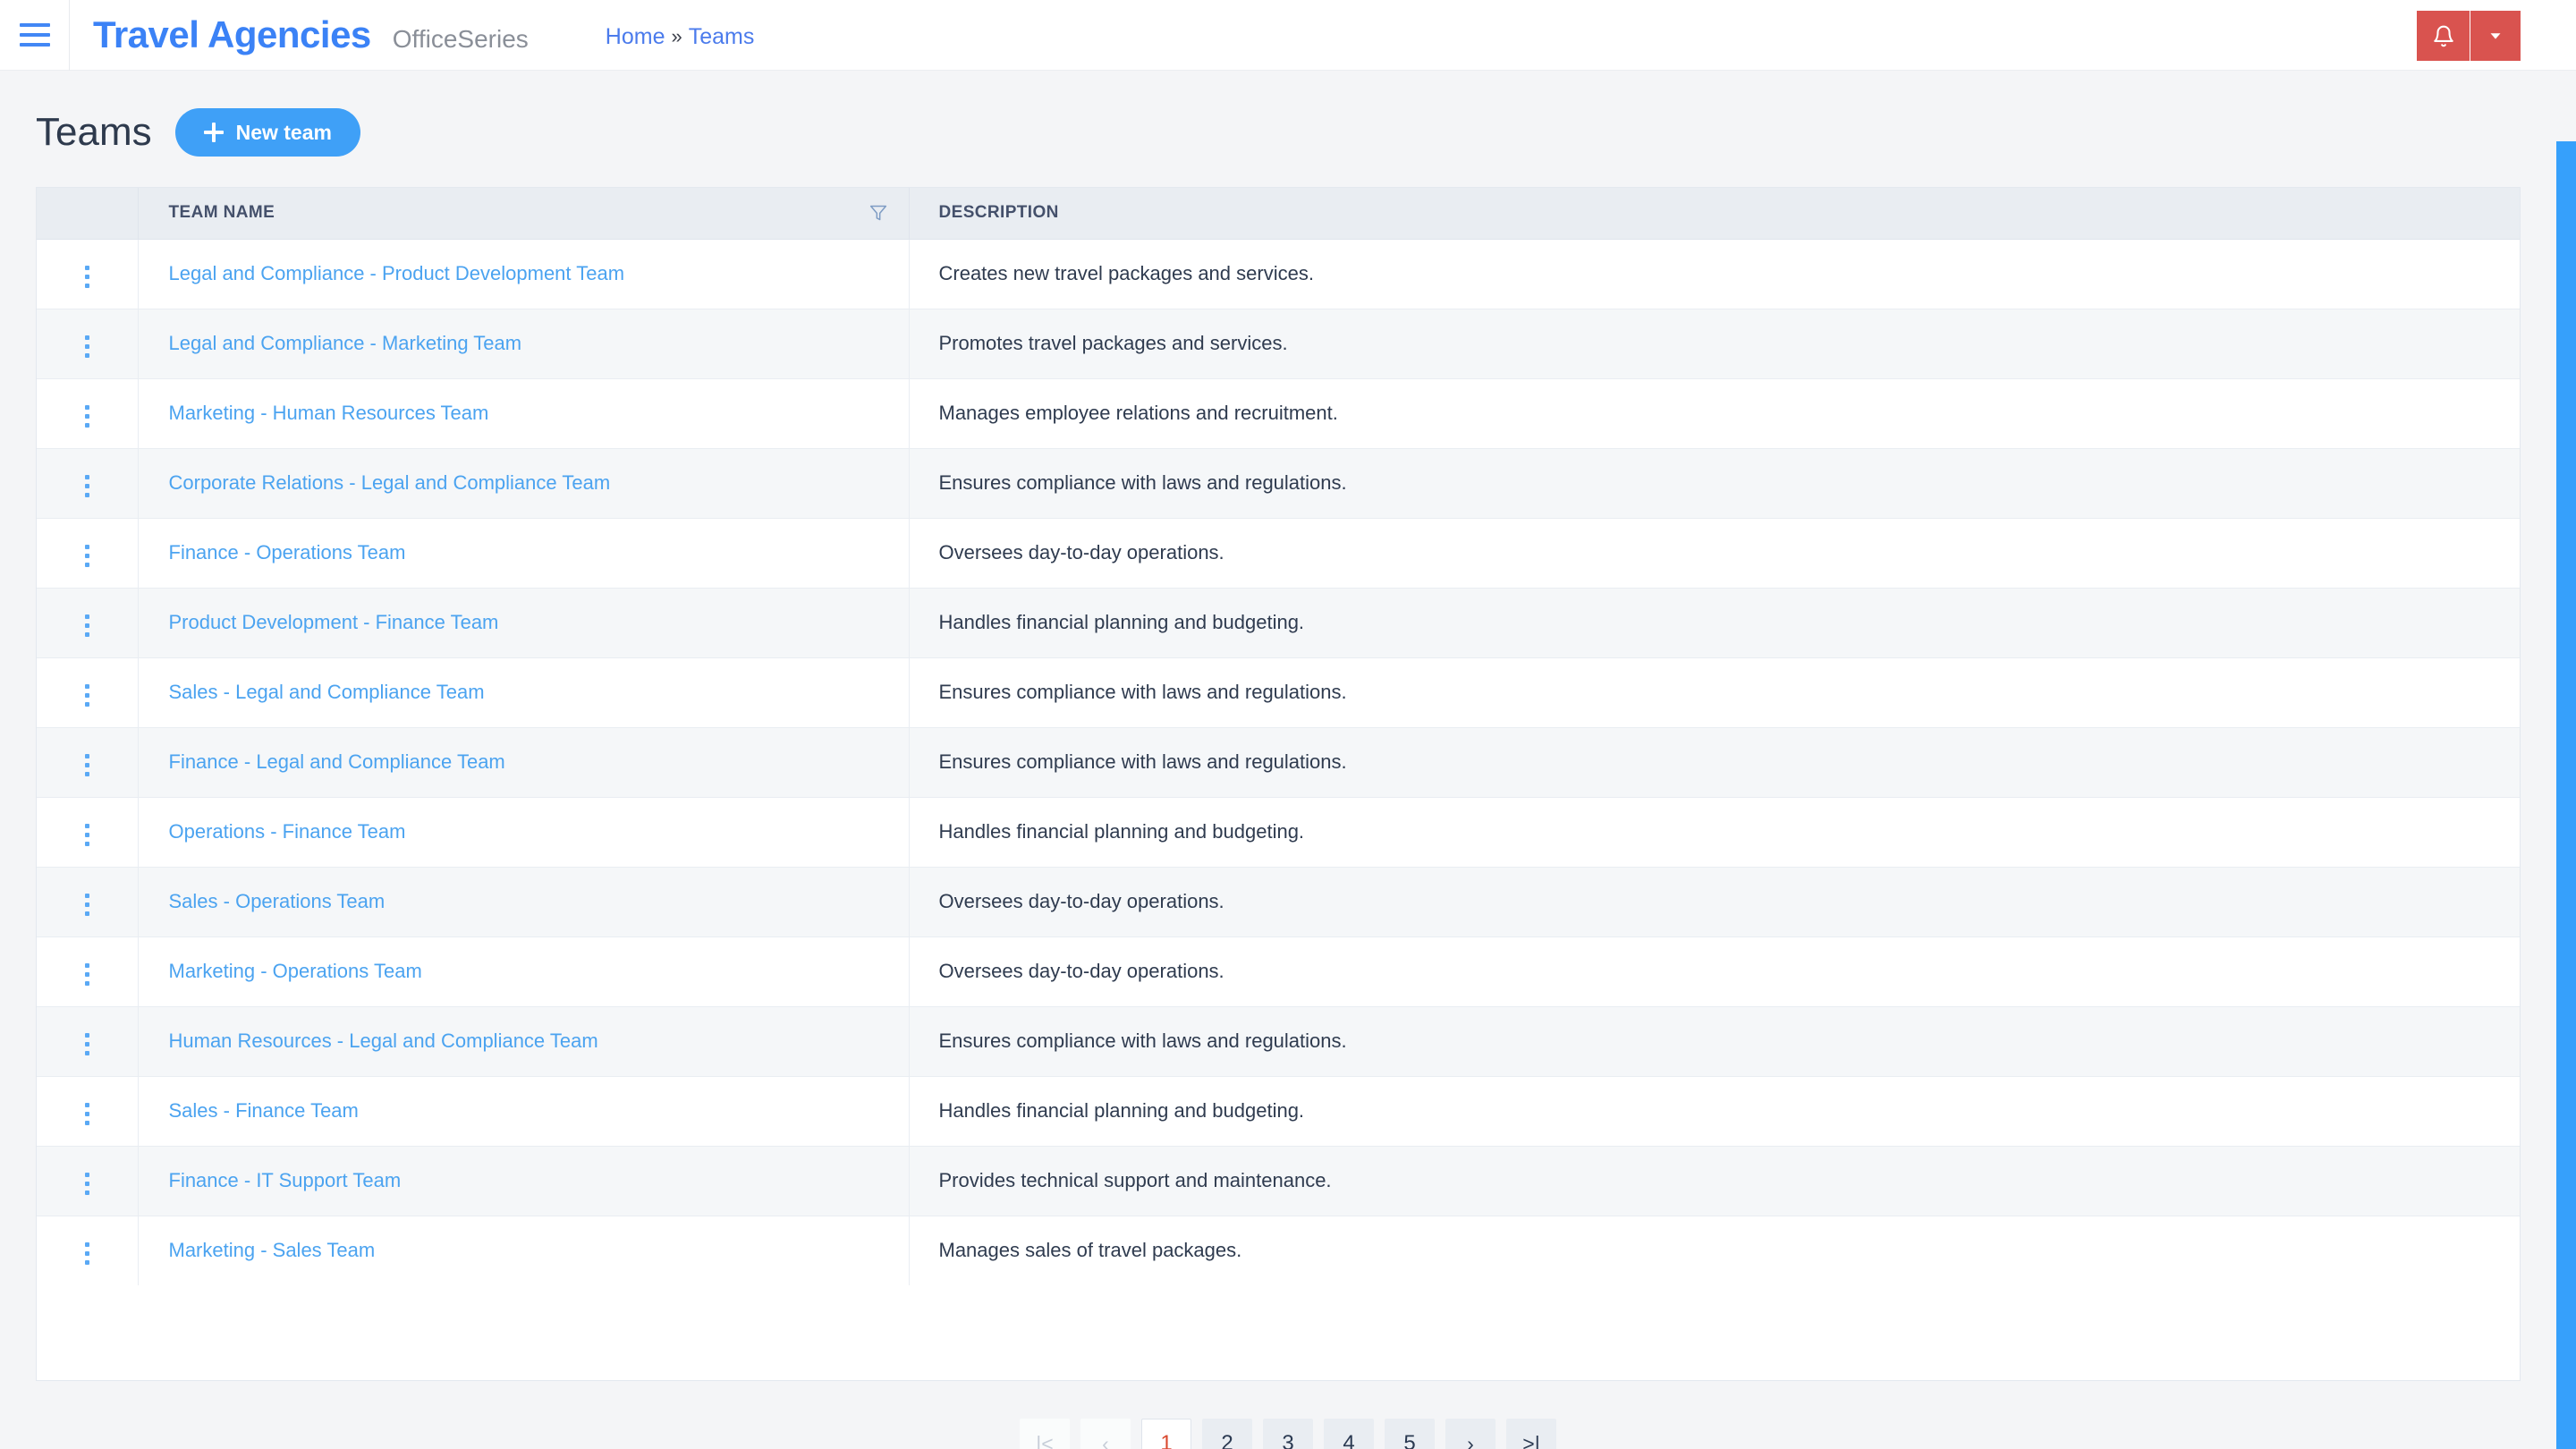 This screenshot has width=2576, height=1449. What do you see at coordinates (287, 552) in the screenshot?
I see `team-name-link: Finance - Operations Team` at bounding box center [287, 552].